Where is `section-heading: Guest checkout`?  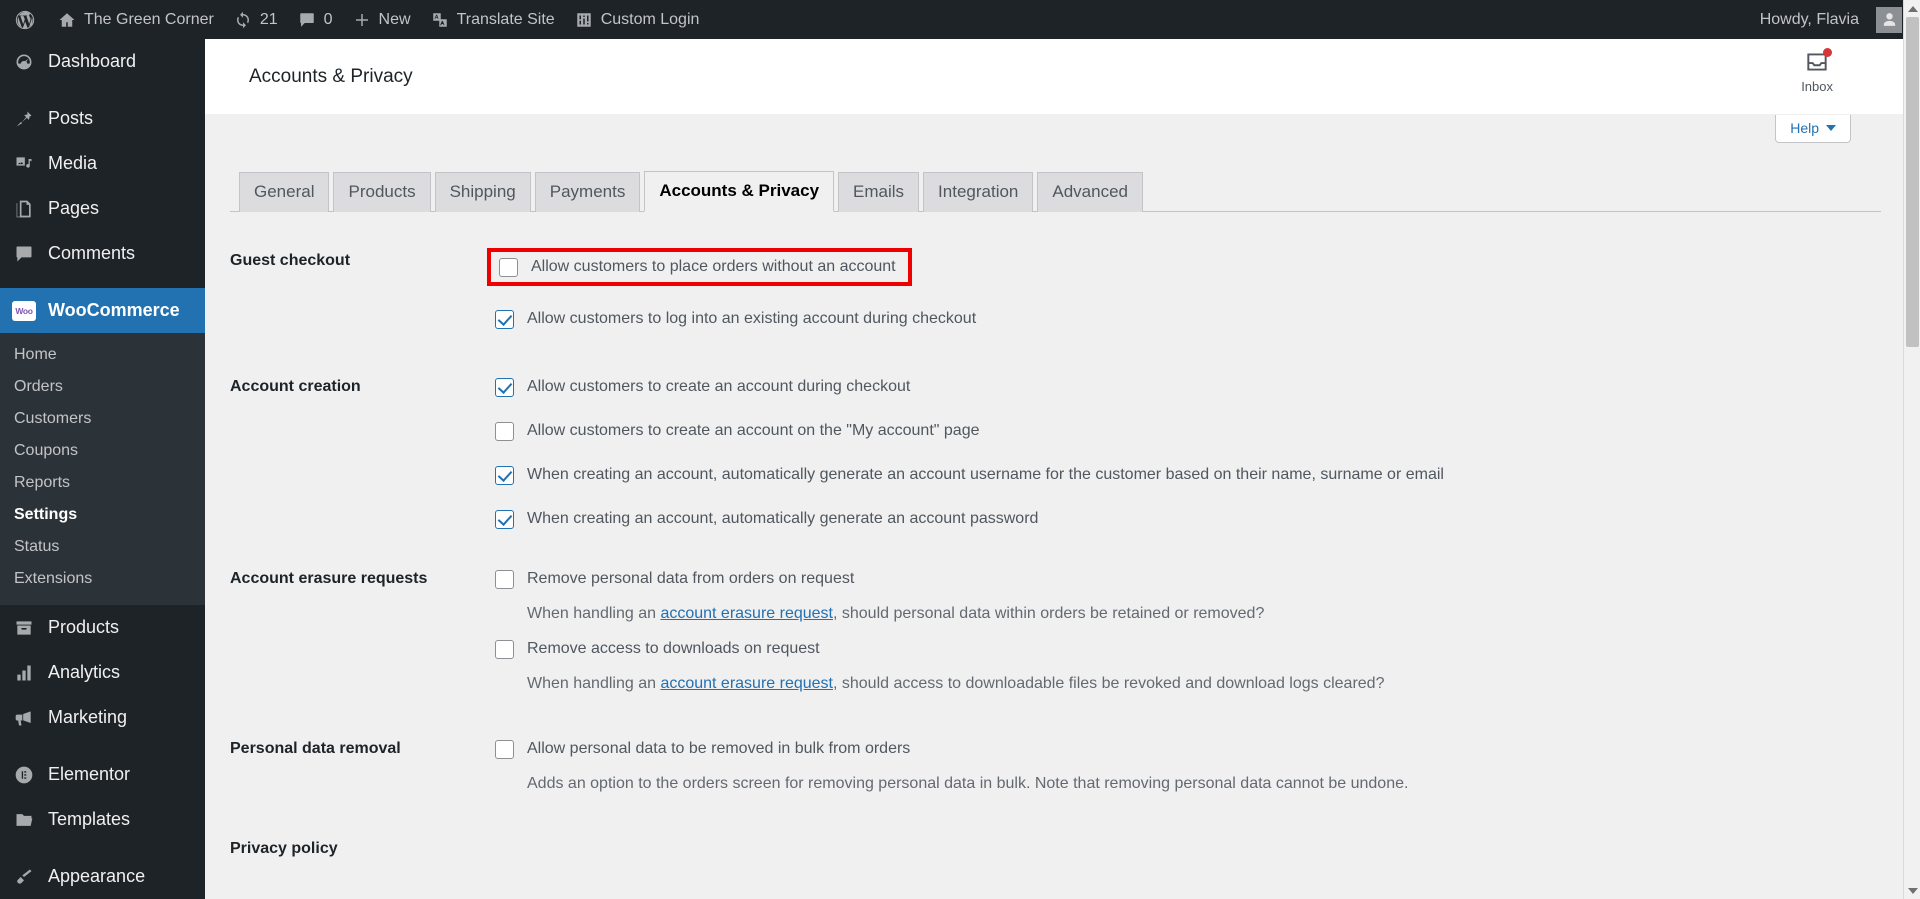 section-heading: Guest checkout is located at coordinates (290, 261).